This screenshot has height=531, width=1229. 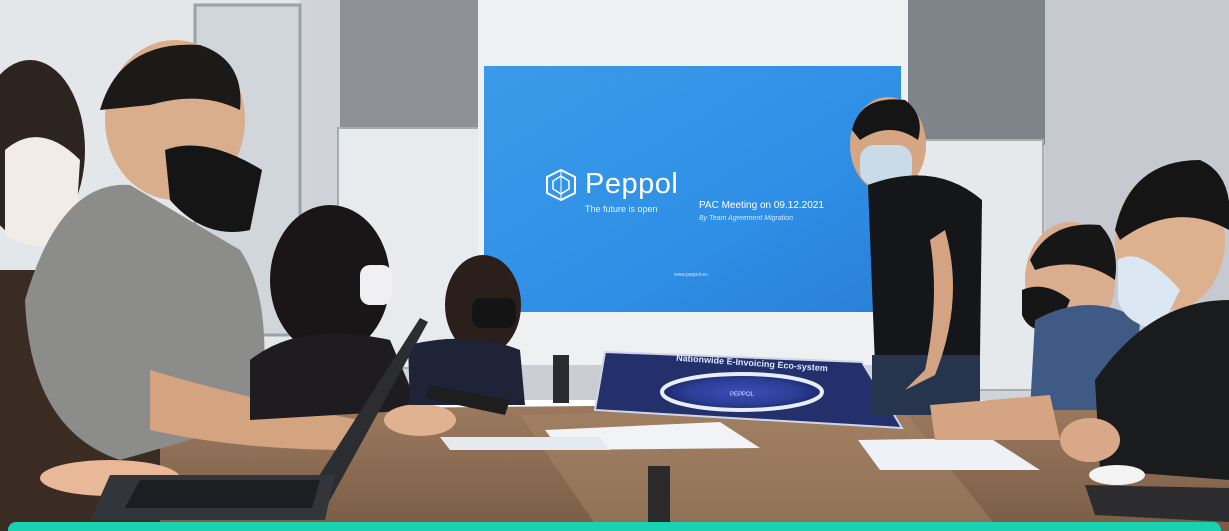 What do you see at coordinates (494, 313) in the screenshot?
I see `woman-center-mask` at bounding box center [494, 313].